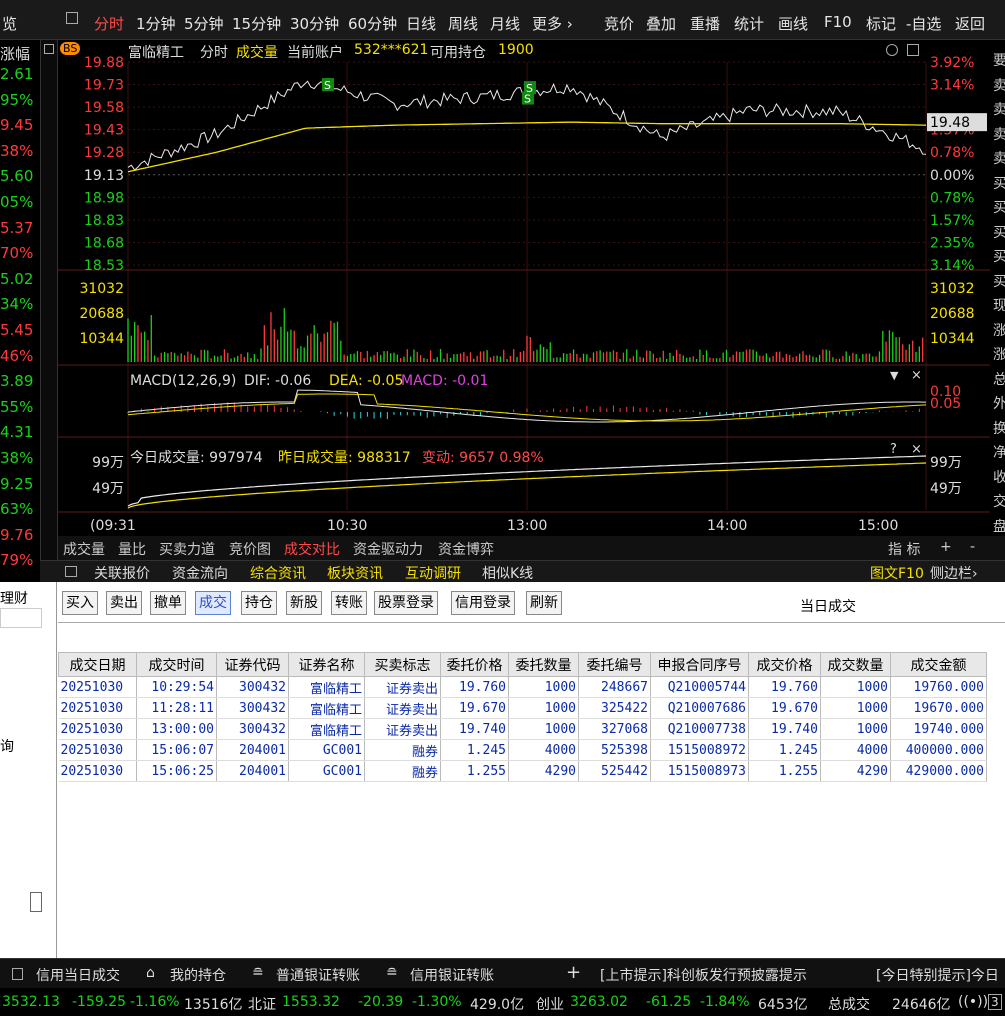 This screenshot has width=1005, height=1016. Describe the element at coordinates (573, 972) in the screenshot. I see `plus-icon: +` at that location.